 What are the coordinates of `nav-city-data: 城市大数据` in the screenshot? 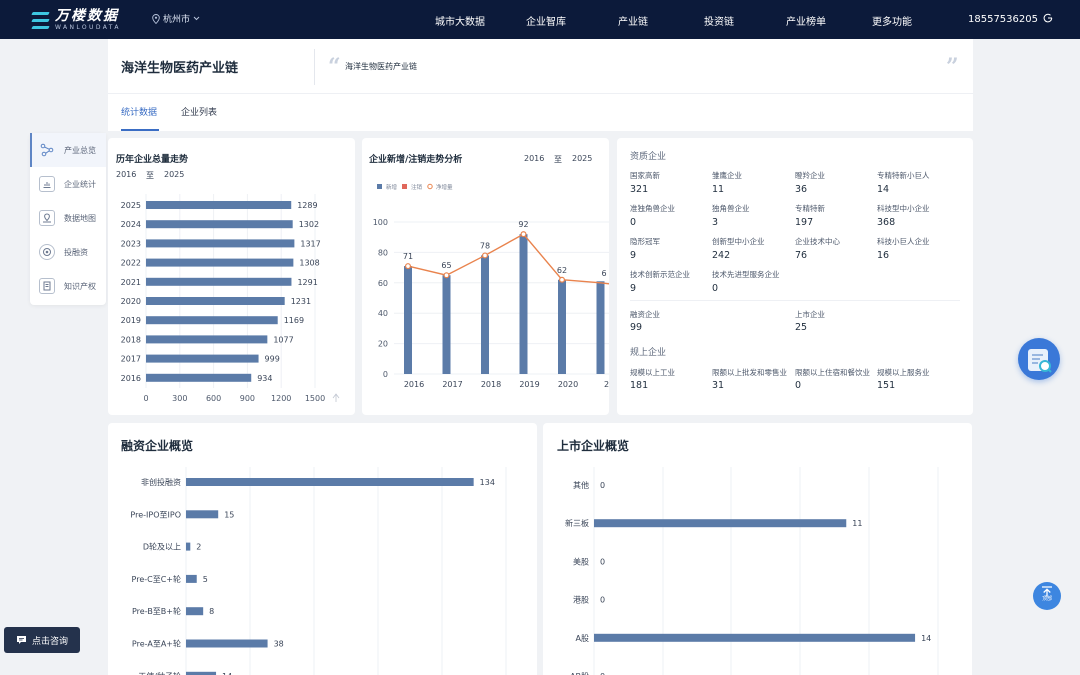 It's located at (460, 20).